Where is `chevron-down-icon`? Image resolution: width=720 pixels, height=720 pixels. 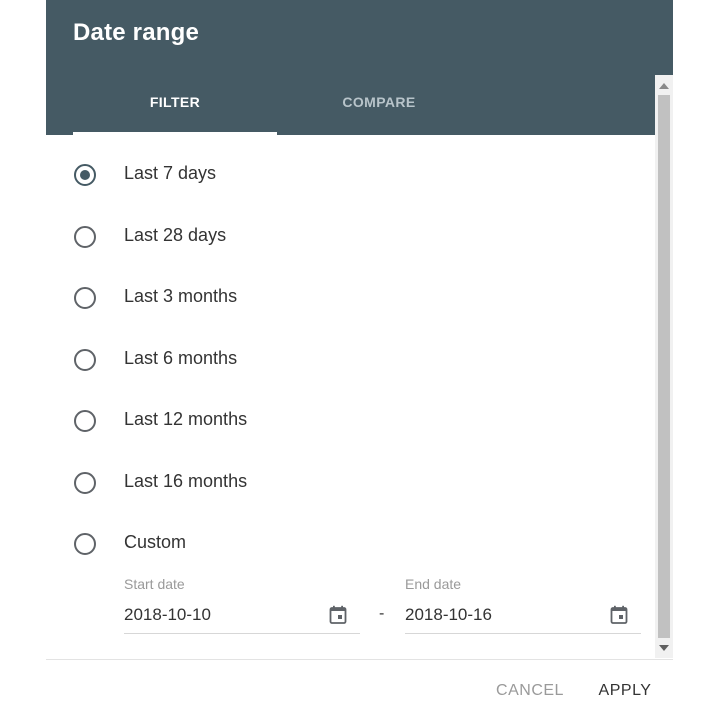
chevron-down-icon is located at coordinates (664, 648).